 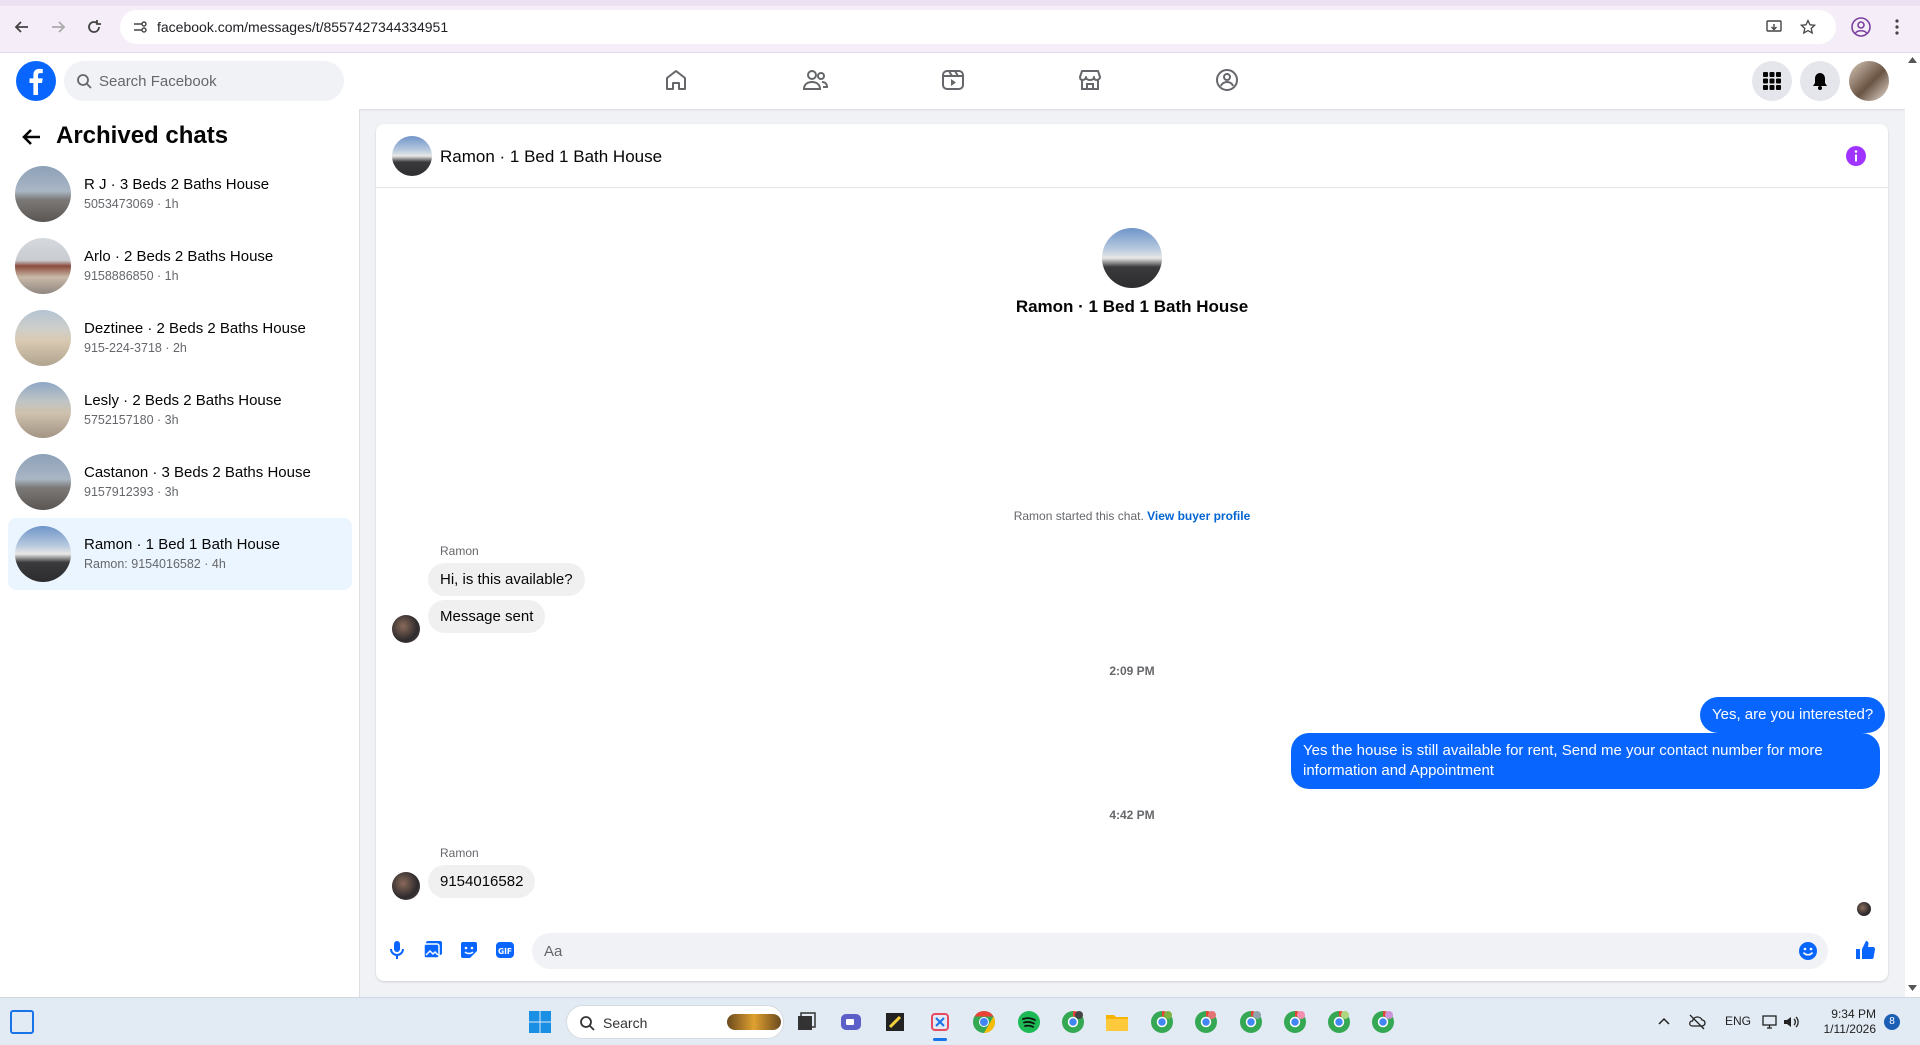 What do you see at coordinates (1132, 258) in the screenshot?
I see `profile-avatar` at bounding box center [1132, 258].